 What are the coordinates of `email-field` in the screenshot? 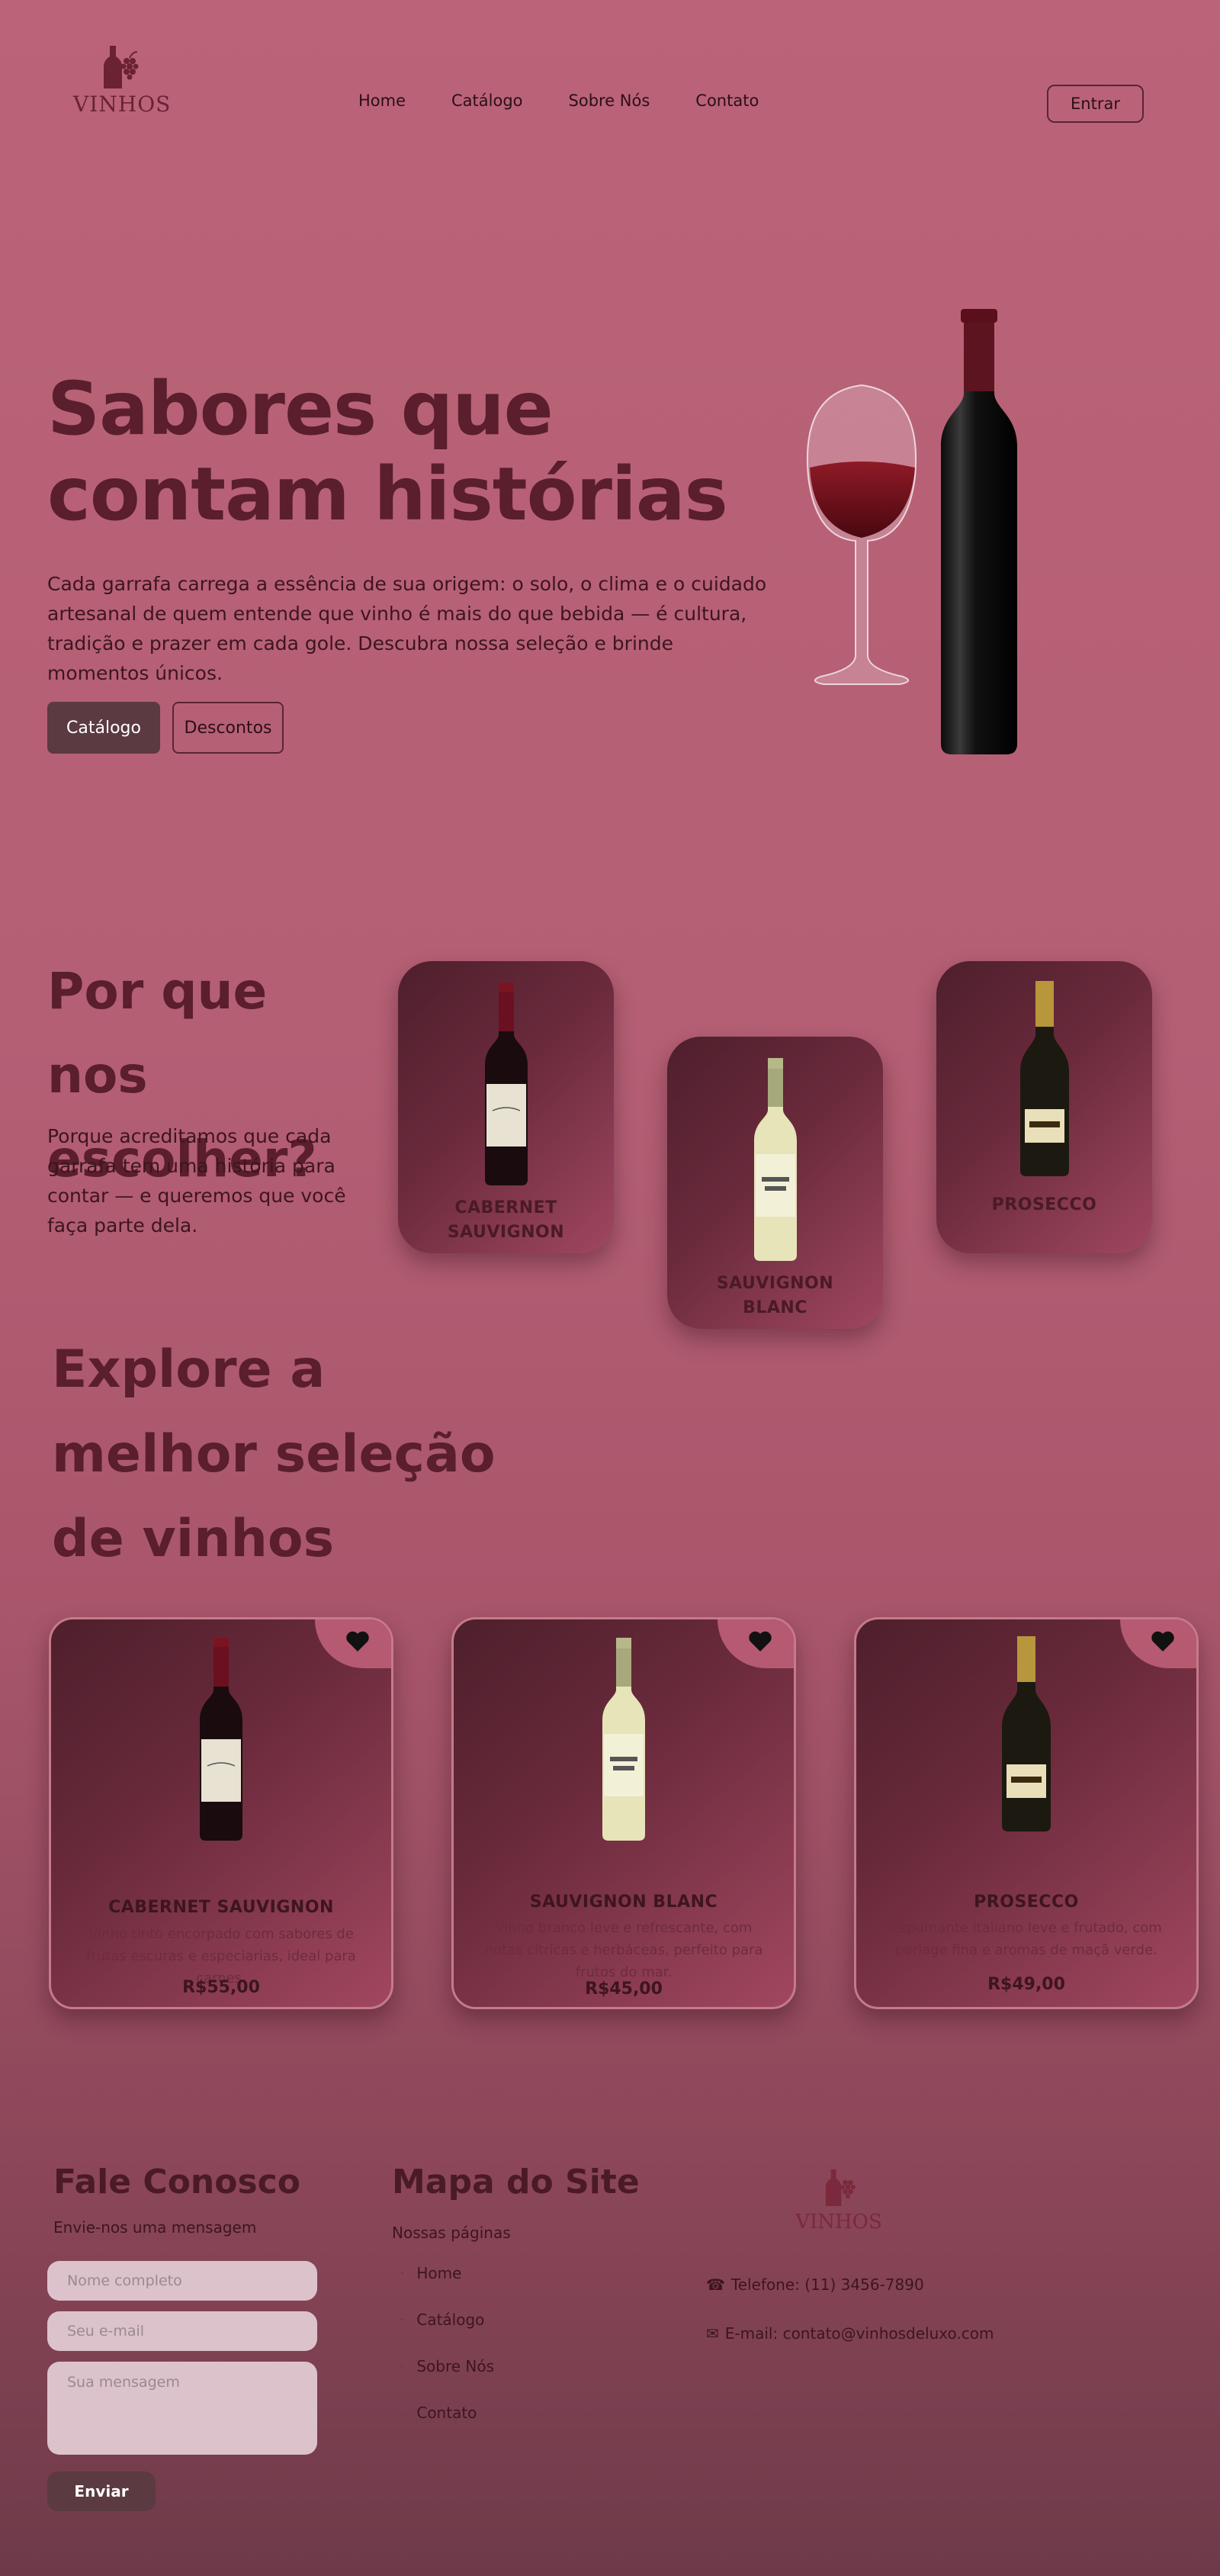 It's located at (182, 2331).